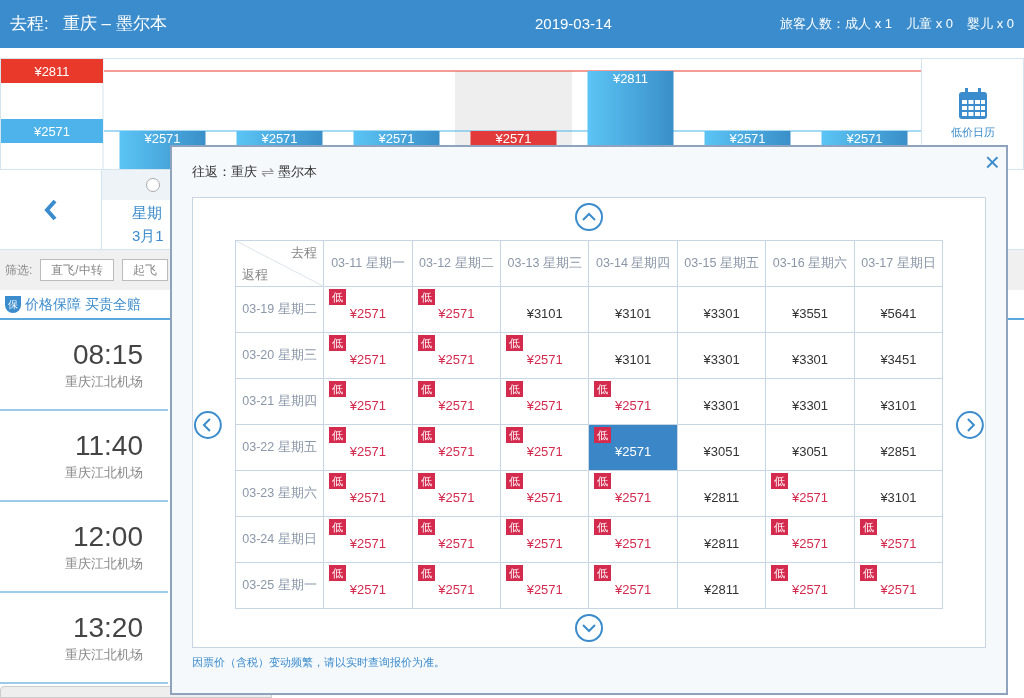 The image size is (1024, 698). Describe the element at coordinates (147, 213) in the screenshot. I see `weekday-label: 星期` at that location.